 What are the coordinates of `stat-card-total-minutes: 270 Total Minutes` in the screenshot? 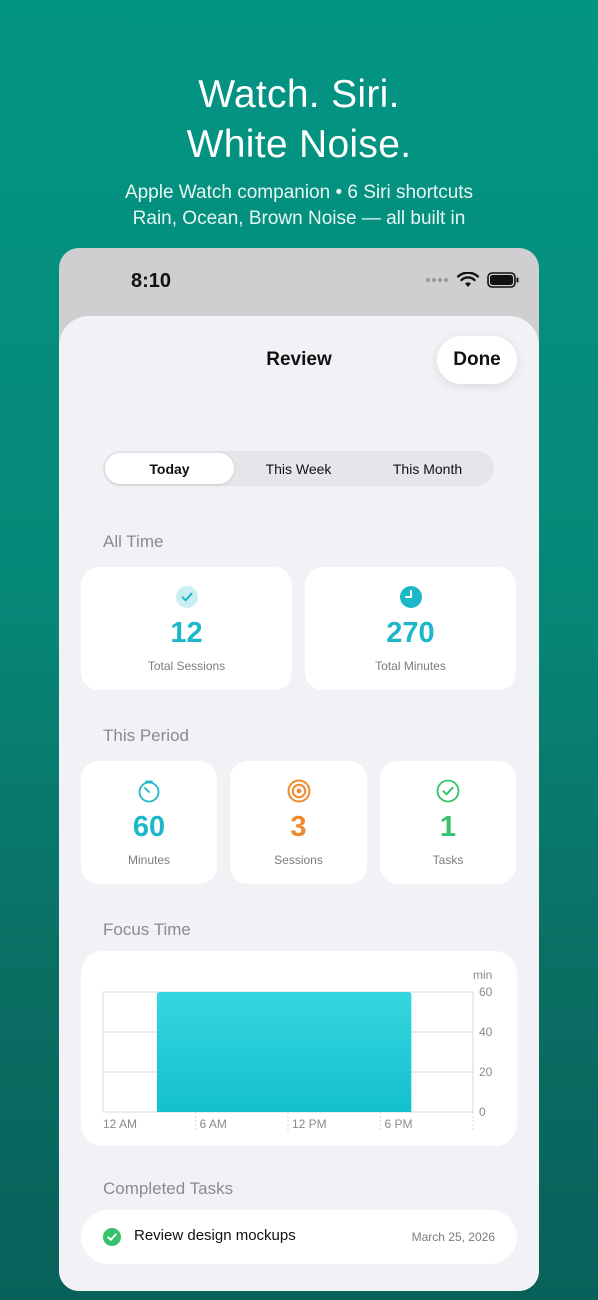 It's located at (410, 628).